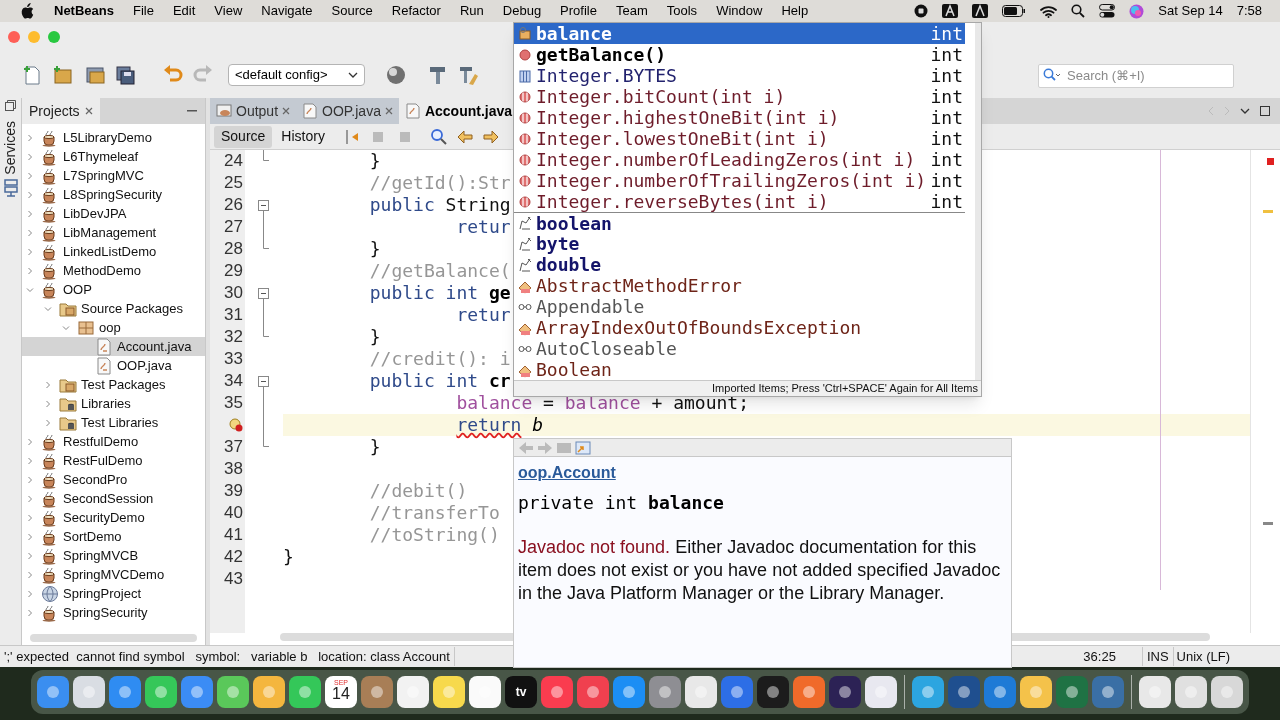  What do you see at coordinates (113, 441) in the screenshot?
I see `tree-item: RestfulDemo` at bounding box center [113, 441].